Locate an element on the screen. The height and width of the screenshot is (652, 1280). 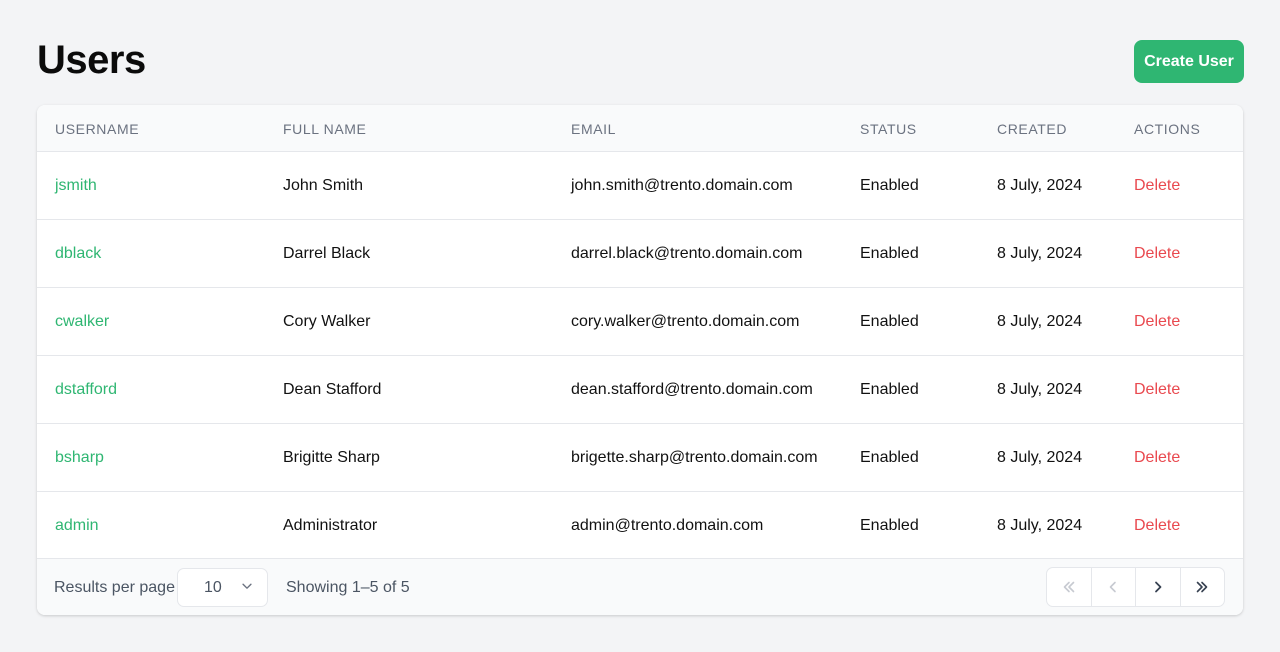
email-cell: brigette.sharp@trento.domain.com is located at coordinates (694, 457).